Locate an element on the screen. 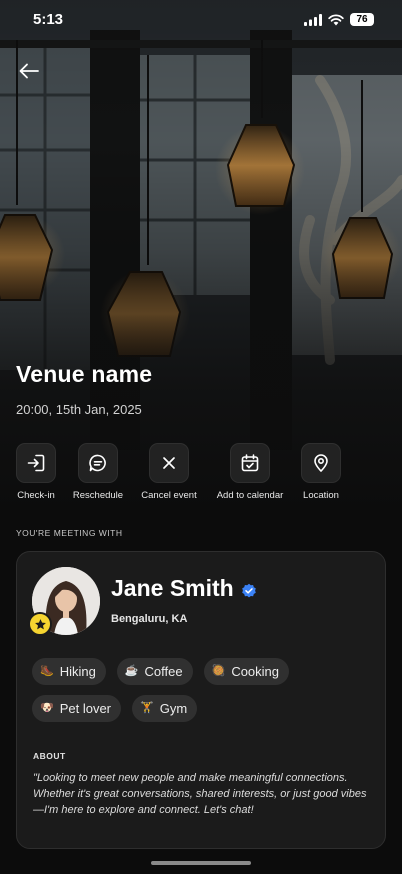  status-icons: 76 is located at coordinates (339, 19).